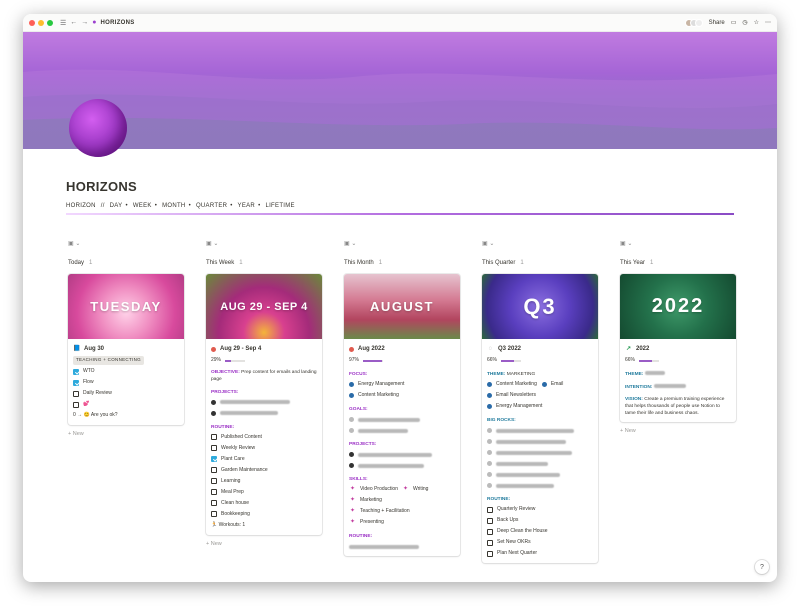 The image size is (800, 611). What do you see at coordinates (223, 427) in the screenshot?
I see `routine-label: ROUTINE:` at bounding box center [223, 427].